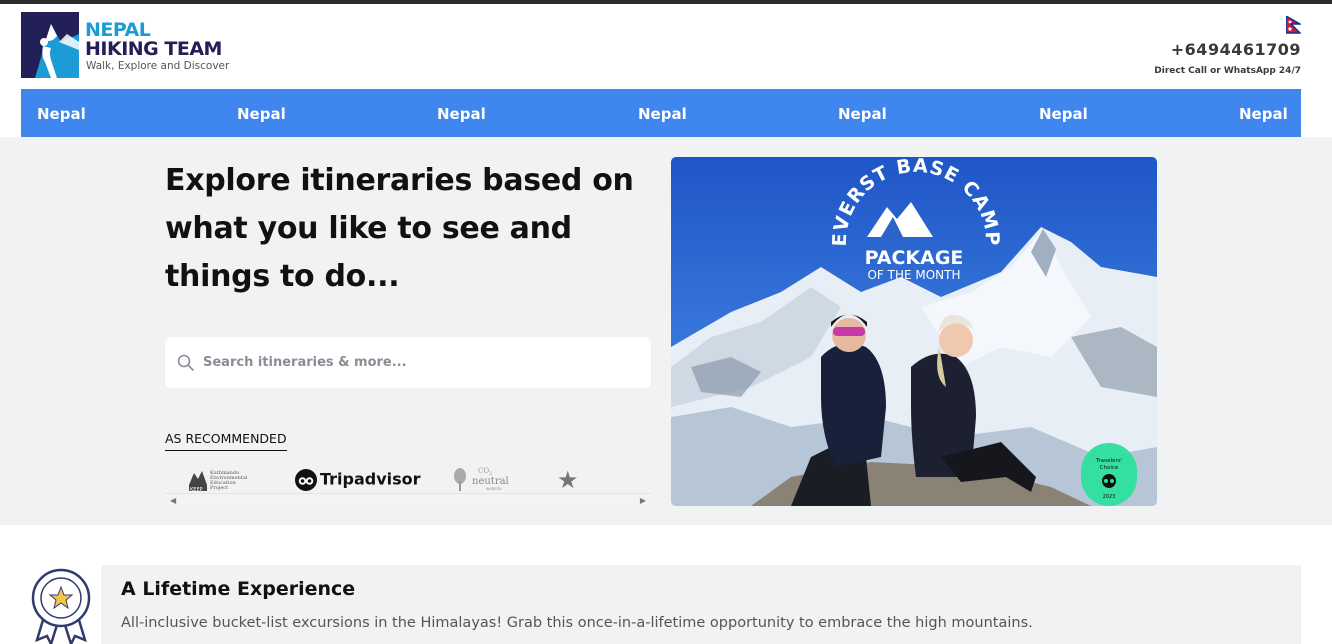 The width and height of the screenshot is (1332, 644). I want to click on scroll-right-arrow-icon: ▶, so click(643, 500).